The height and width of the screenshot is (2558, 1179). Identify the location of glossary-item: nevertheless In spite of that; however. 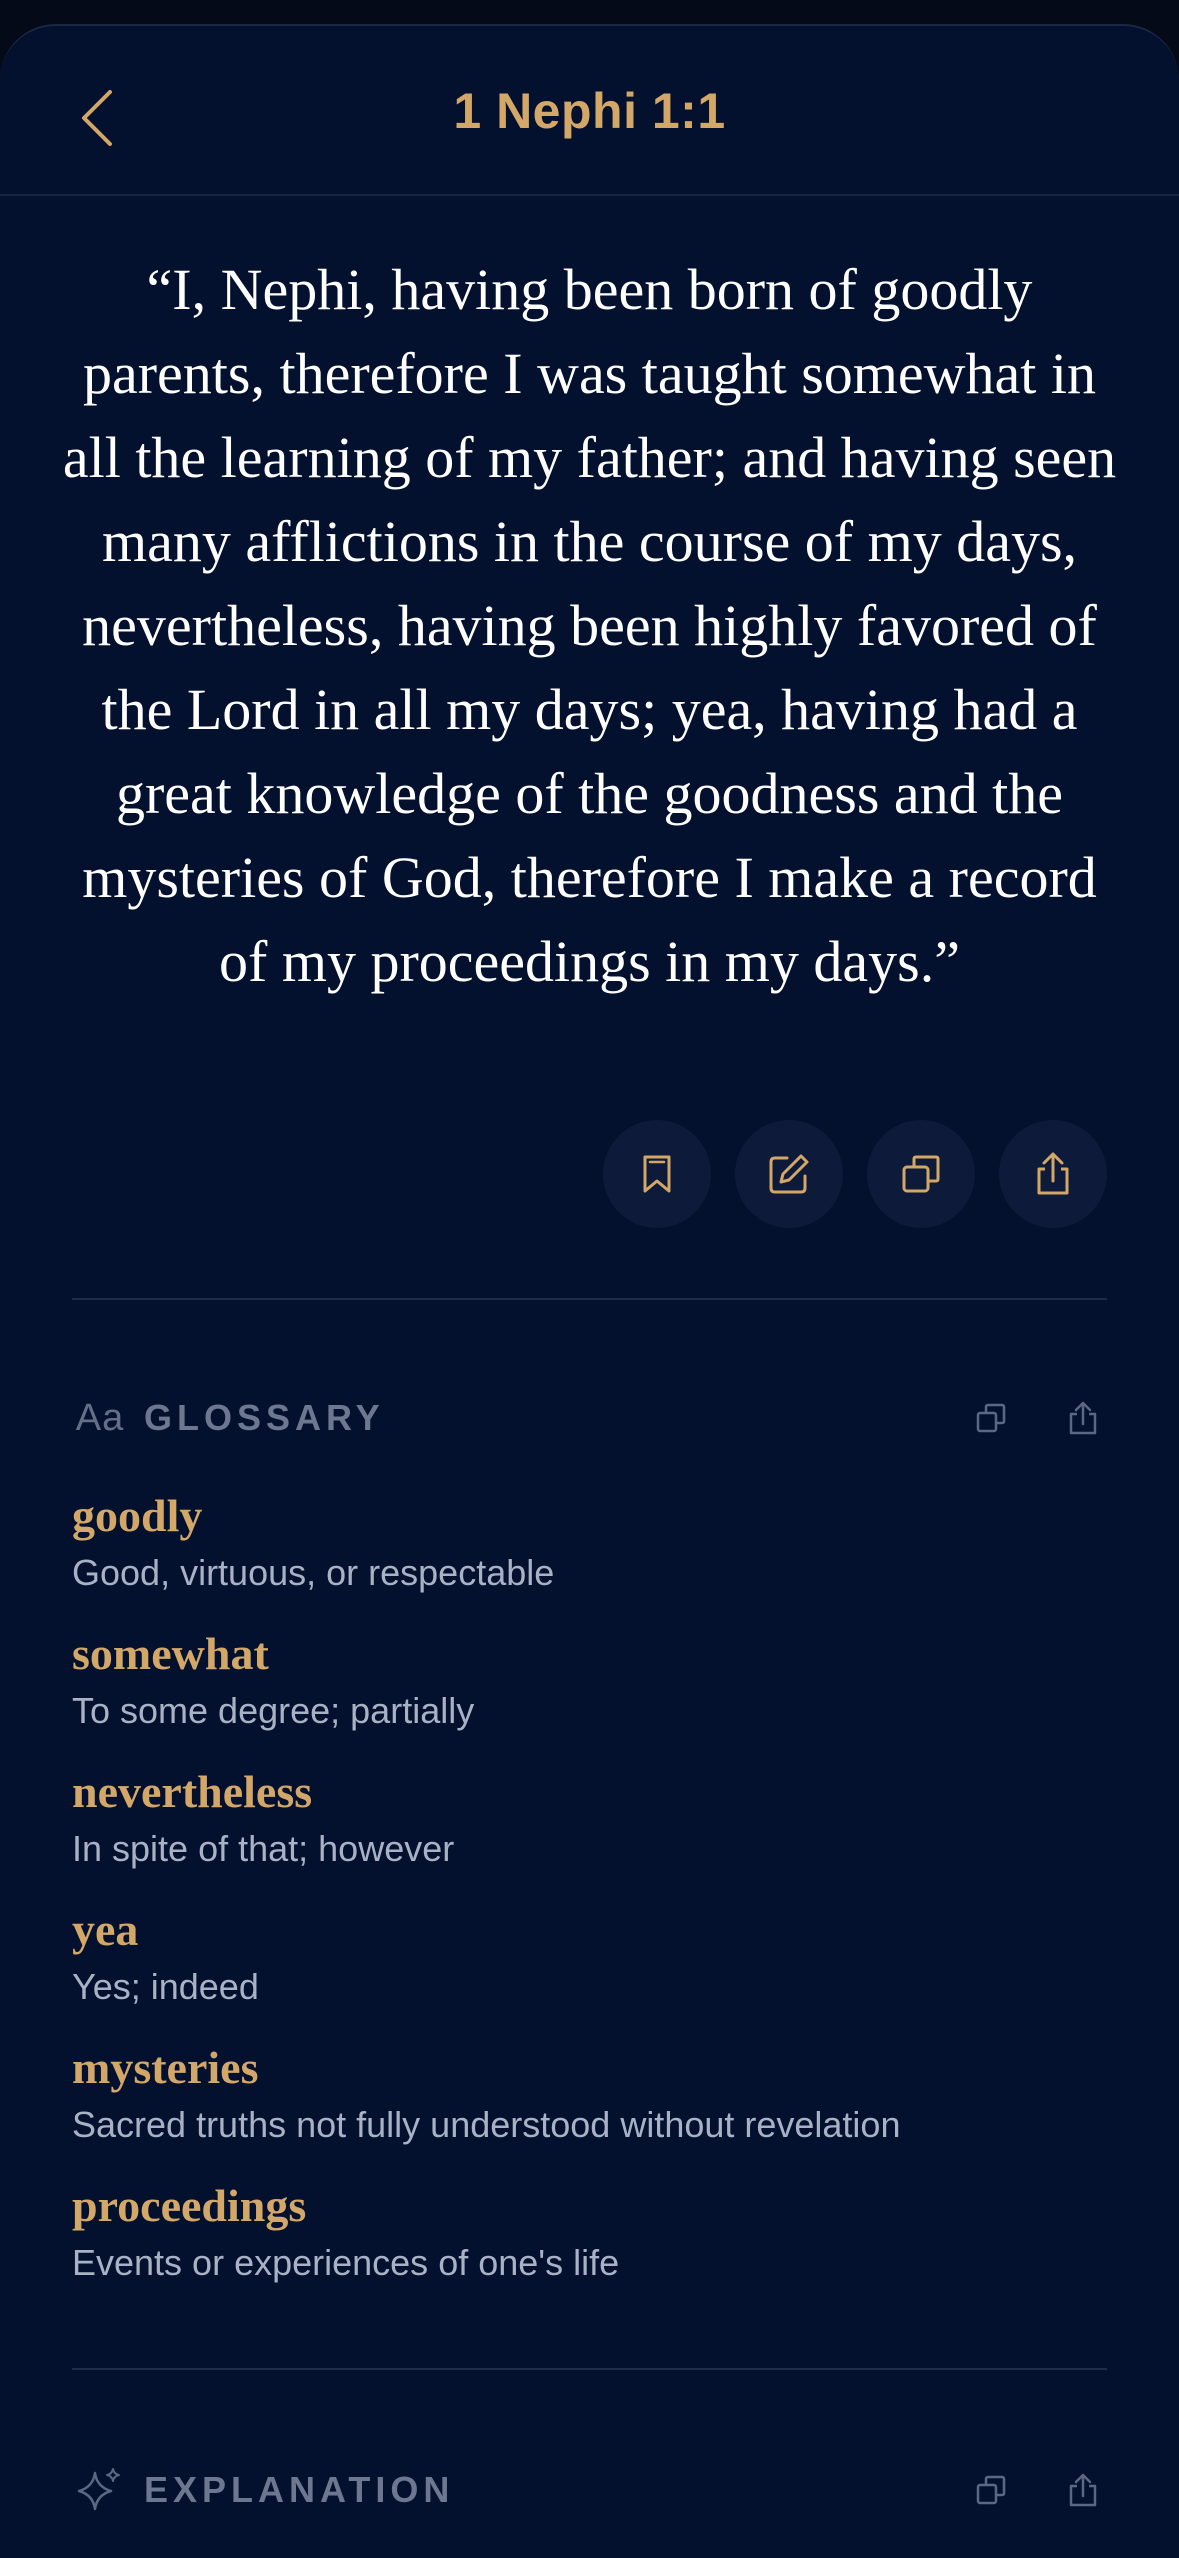
(589, 1833).